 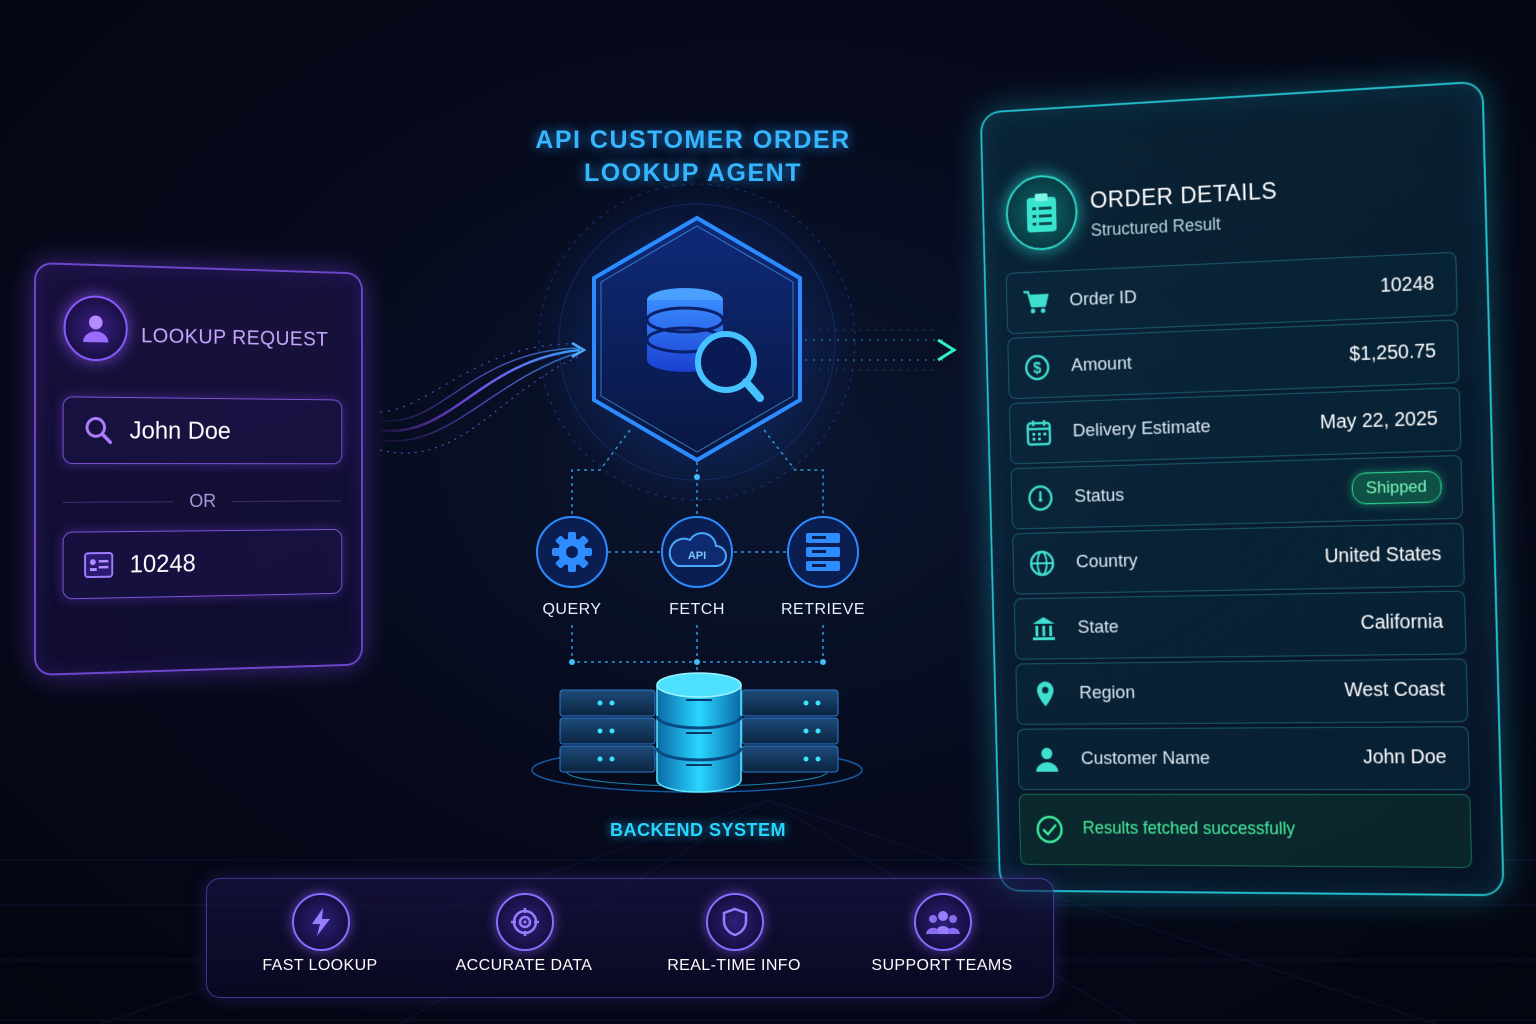 What do you see at coordinates (1155, 227) in the screenshot?
I see `order-details-subtitle: Structured Result` at bounding box center [1155, 227].